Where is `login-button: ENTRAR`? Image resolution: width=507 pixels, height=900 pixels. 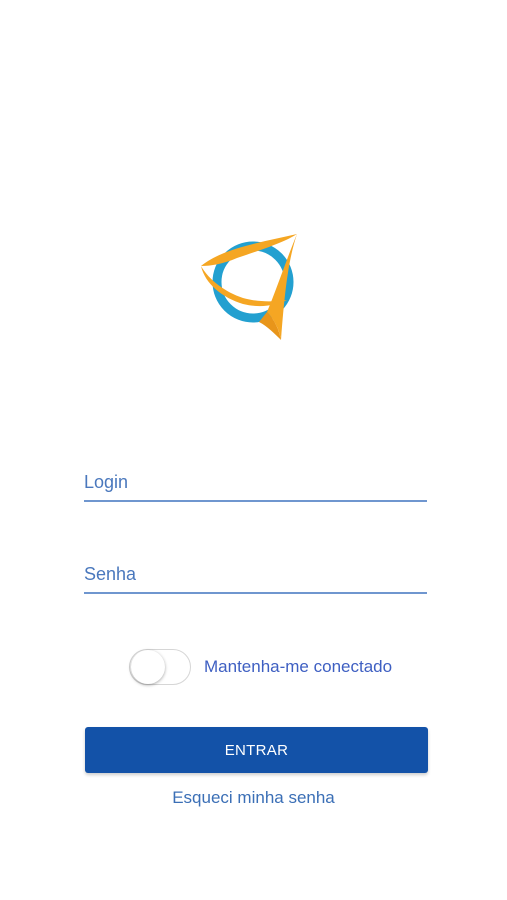
login-button: ENTRAR is located at coordinates (256, 750).